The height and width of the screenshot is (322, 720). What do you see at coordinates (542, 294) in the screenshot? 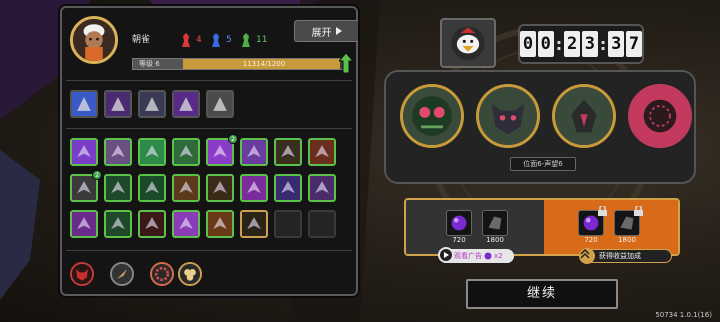
I see `continue-button: 继续` at bounding box center [542, 294].